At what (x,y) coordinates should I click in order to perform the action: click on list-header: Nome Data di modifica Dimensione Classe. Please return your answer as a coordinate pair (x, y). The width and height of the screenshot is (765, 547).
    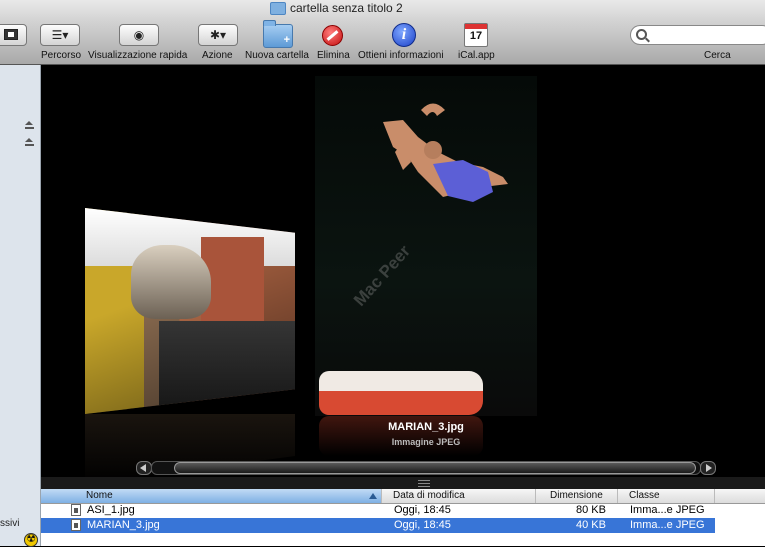
    Looking at the image, I should click on (403, 496).